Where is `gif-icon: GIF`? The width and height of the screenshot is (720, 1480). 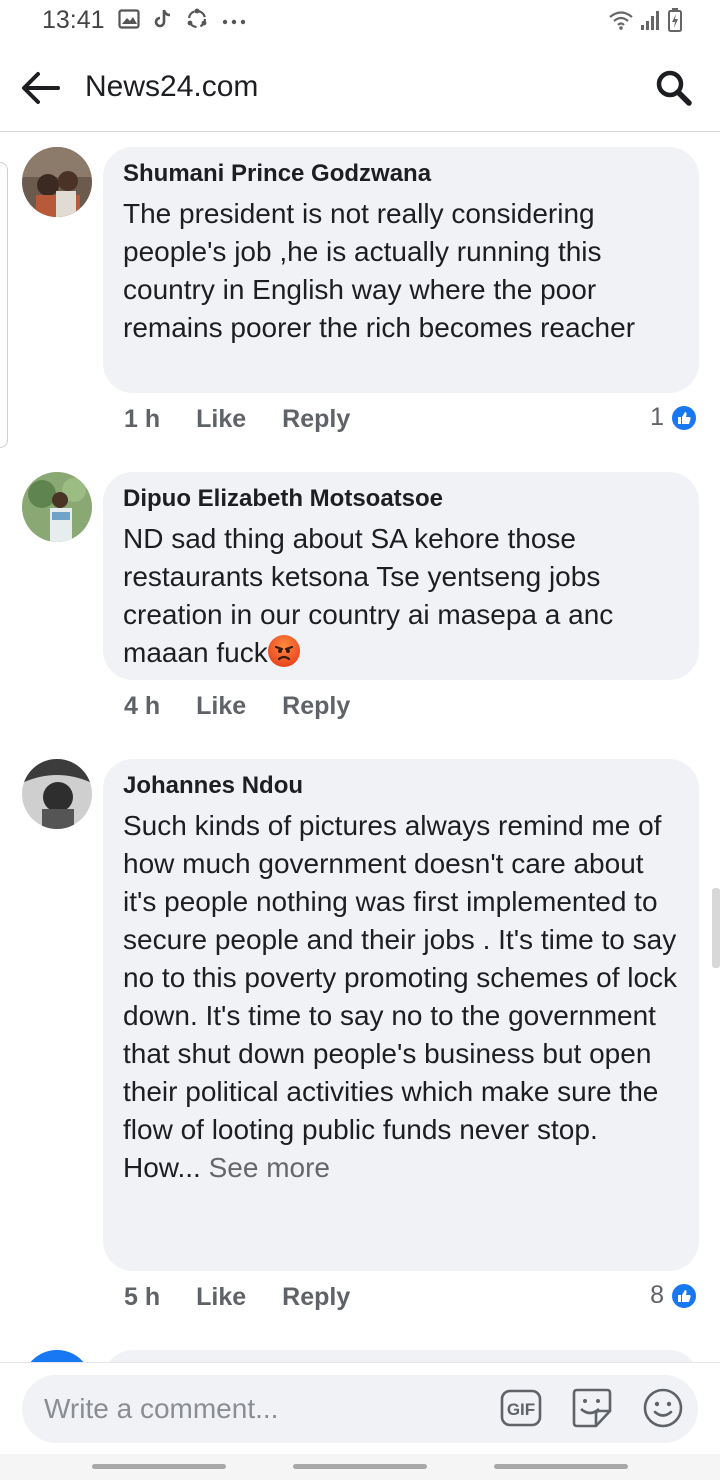
gif-icon: GIF is located at coordinates (521, 1410).